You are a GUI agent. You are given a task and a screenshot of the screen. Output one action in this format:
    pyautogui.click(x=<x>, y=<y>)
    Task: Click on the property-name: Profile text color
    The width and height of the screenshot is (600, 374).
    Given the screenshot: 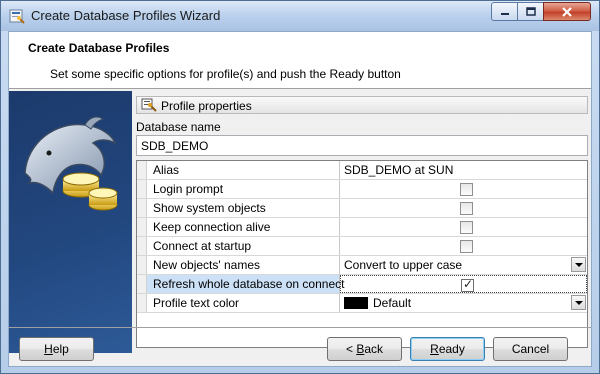 What is the action you would take?
    pyautogui.click(x=243, y=303)
    